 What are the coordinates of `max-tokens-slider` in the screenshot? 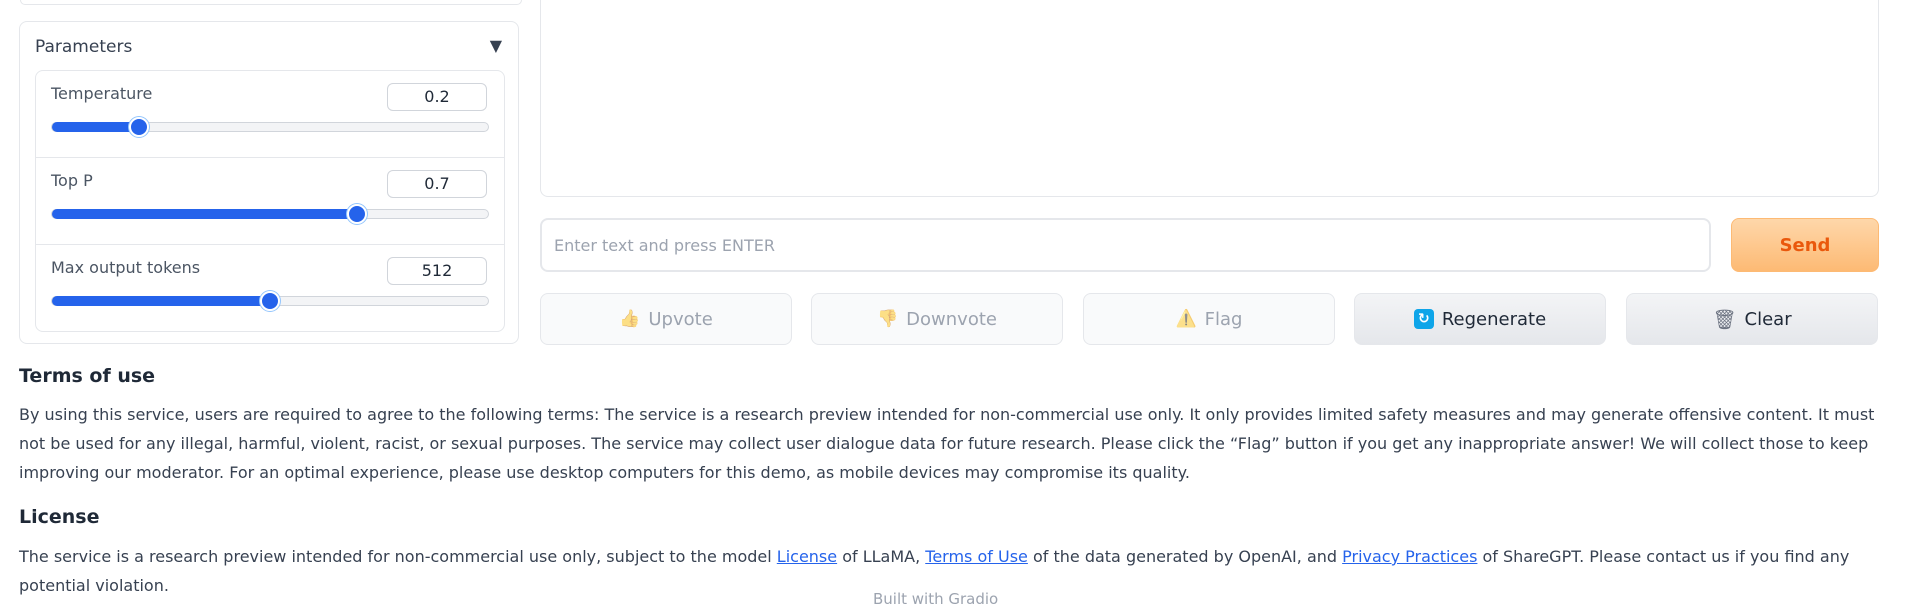 It's located at (270, 301).